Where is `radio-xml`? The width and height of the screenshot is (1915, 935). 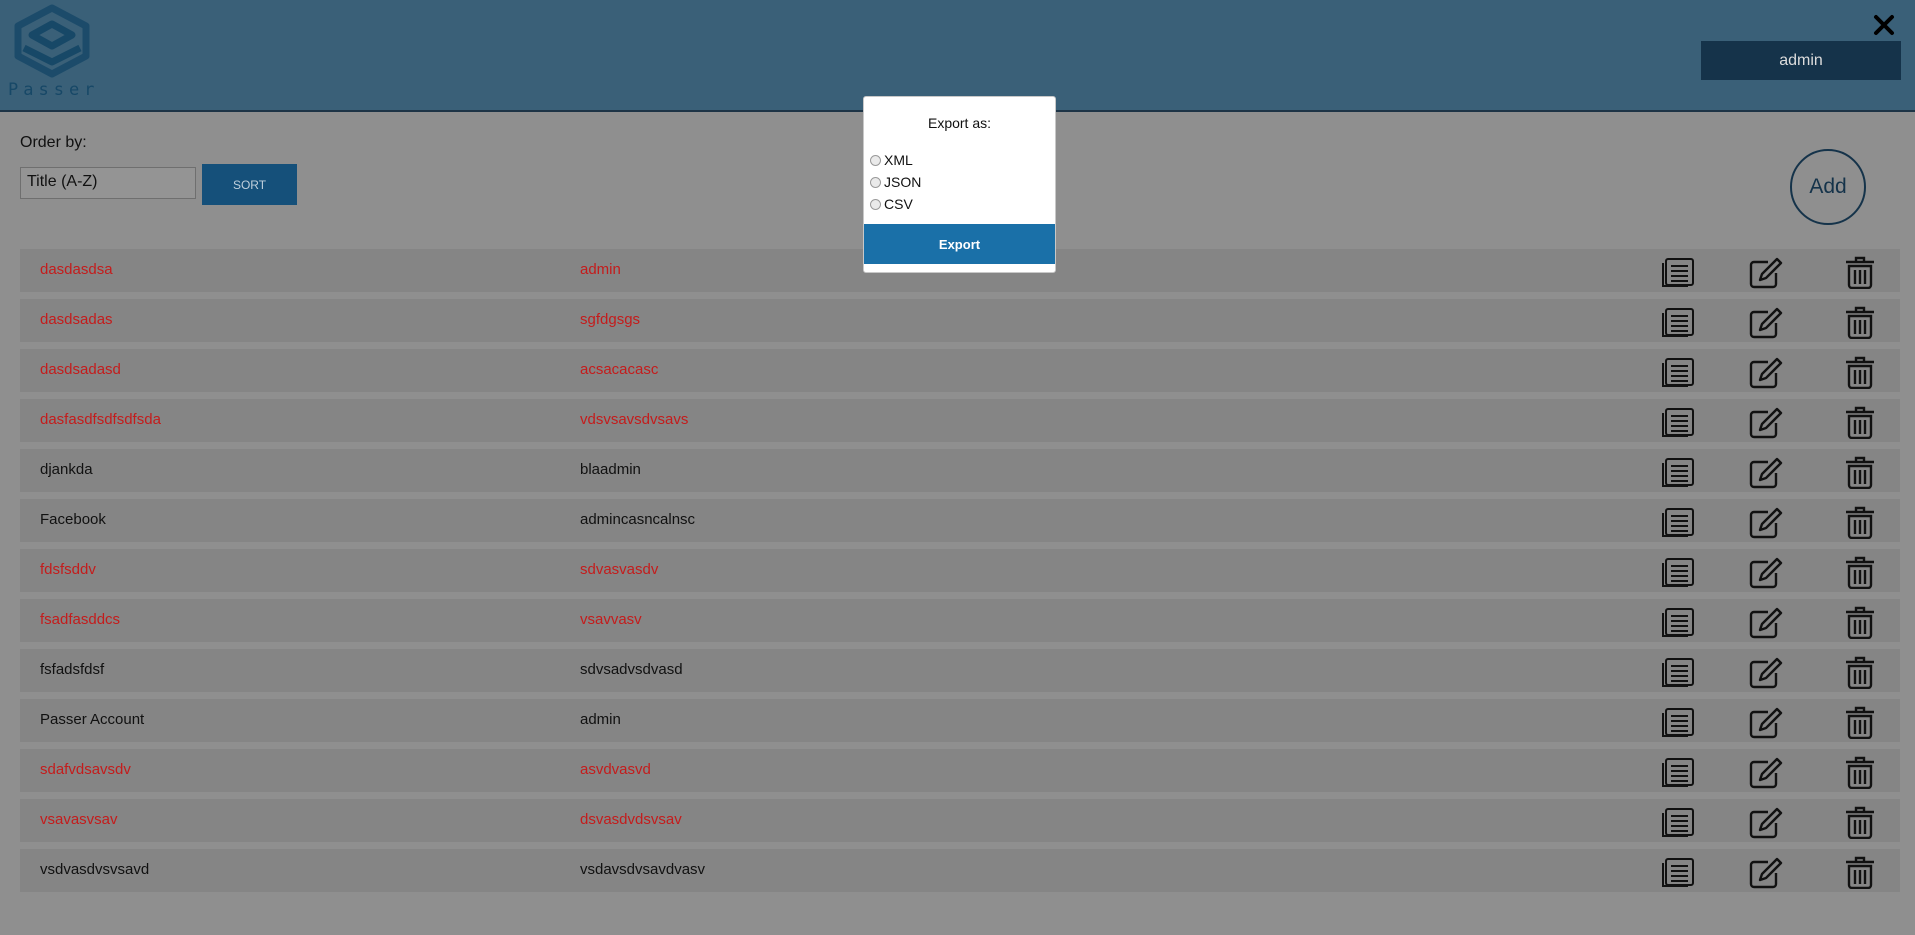
radio-xml is located at coordinates (875, 160).